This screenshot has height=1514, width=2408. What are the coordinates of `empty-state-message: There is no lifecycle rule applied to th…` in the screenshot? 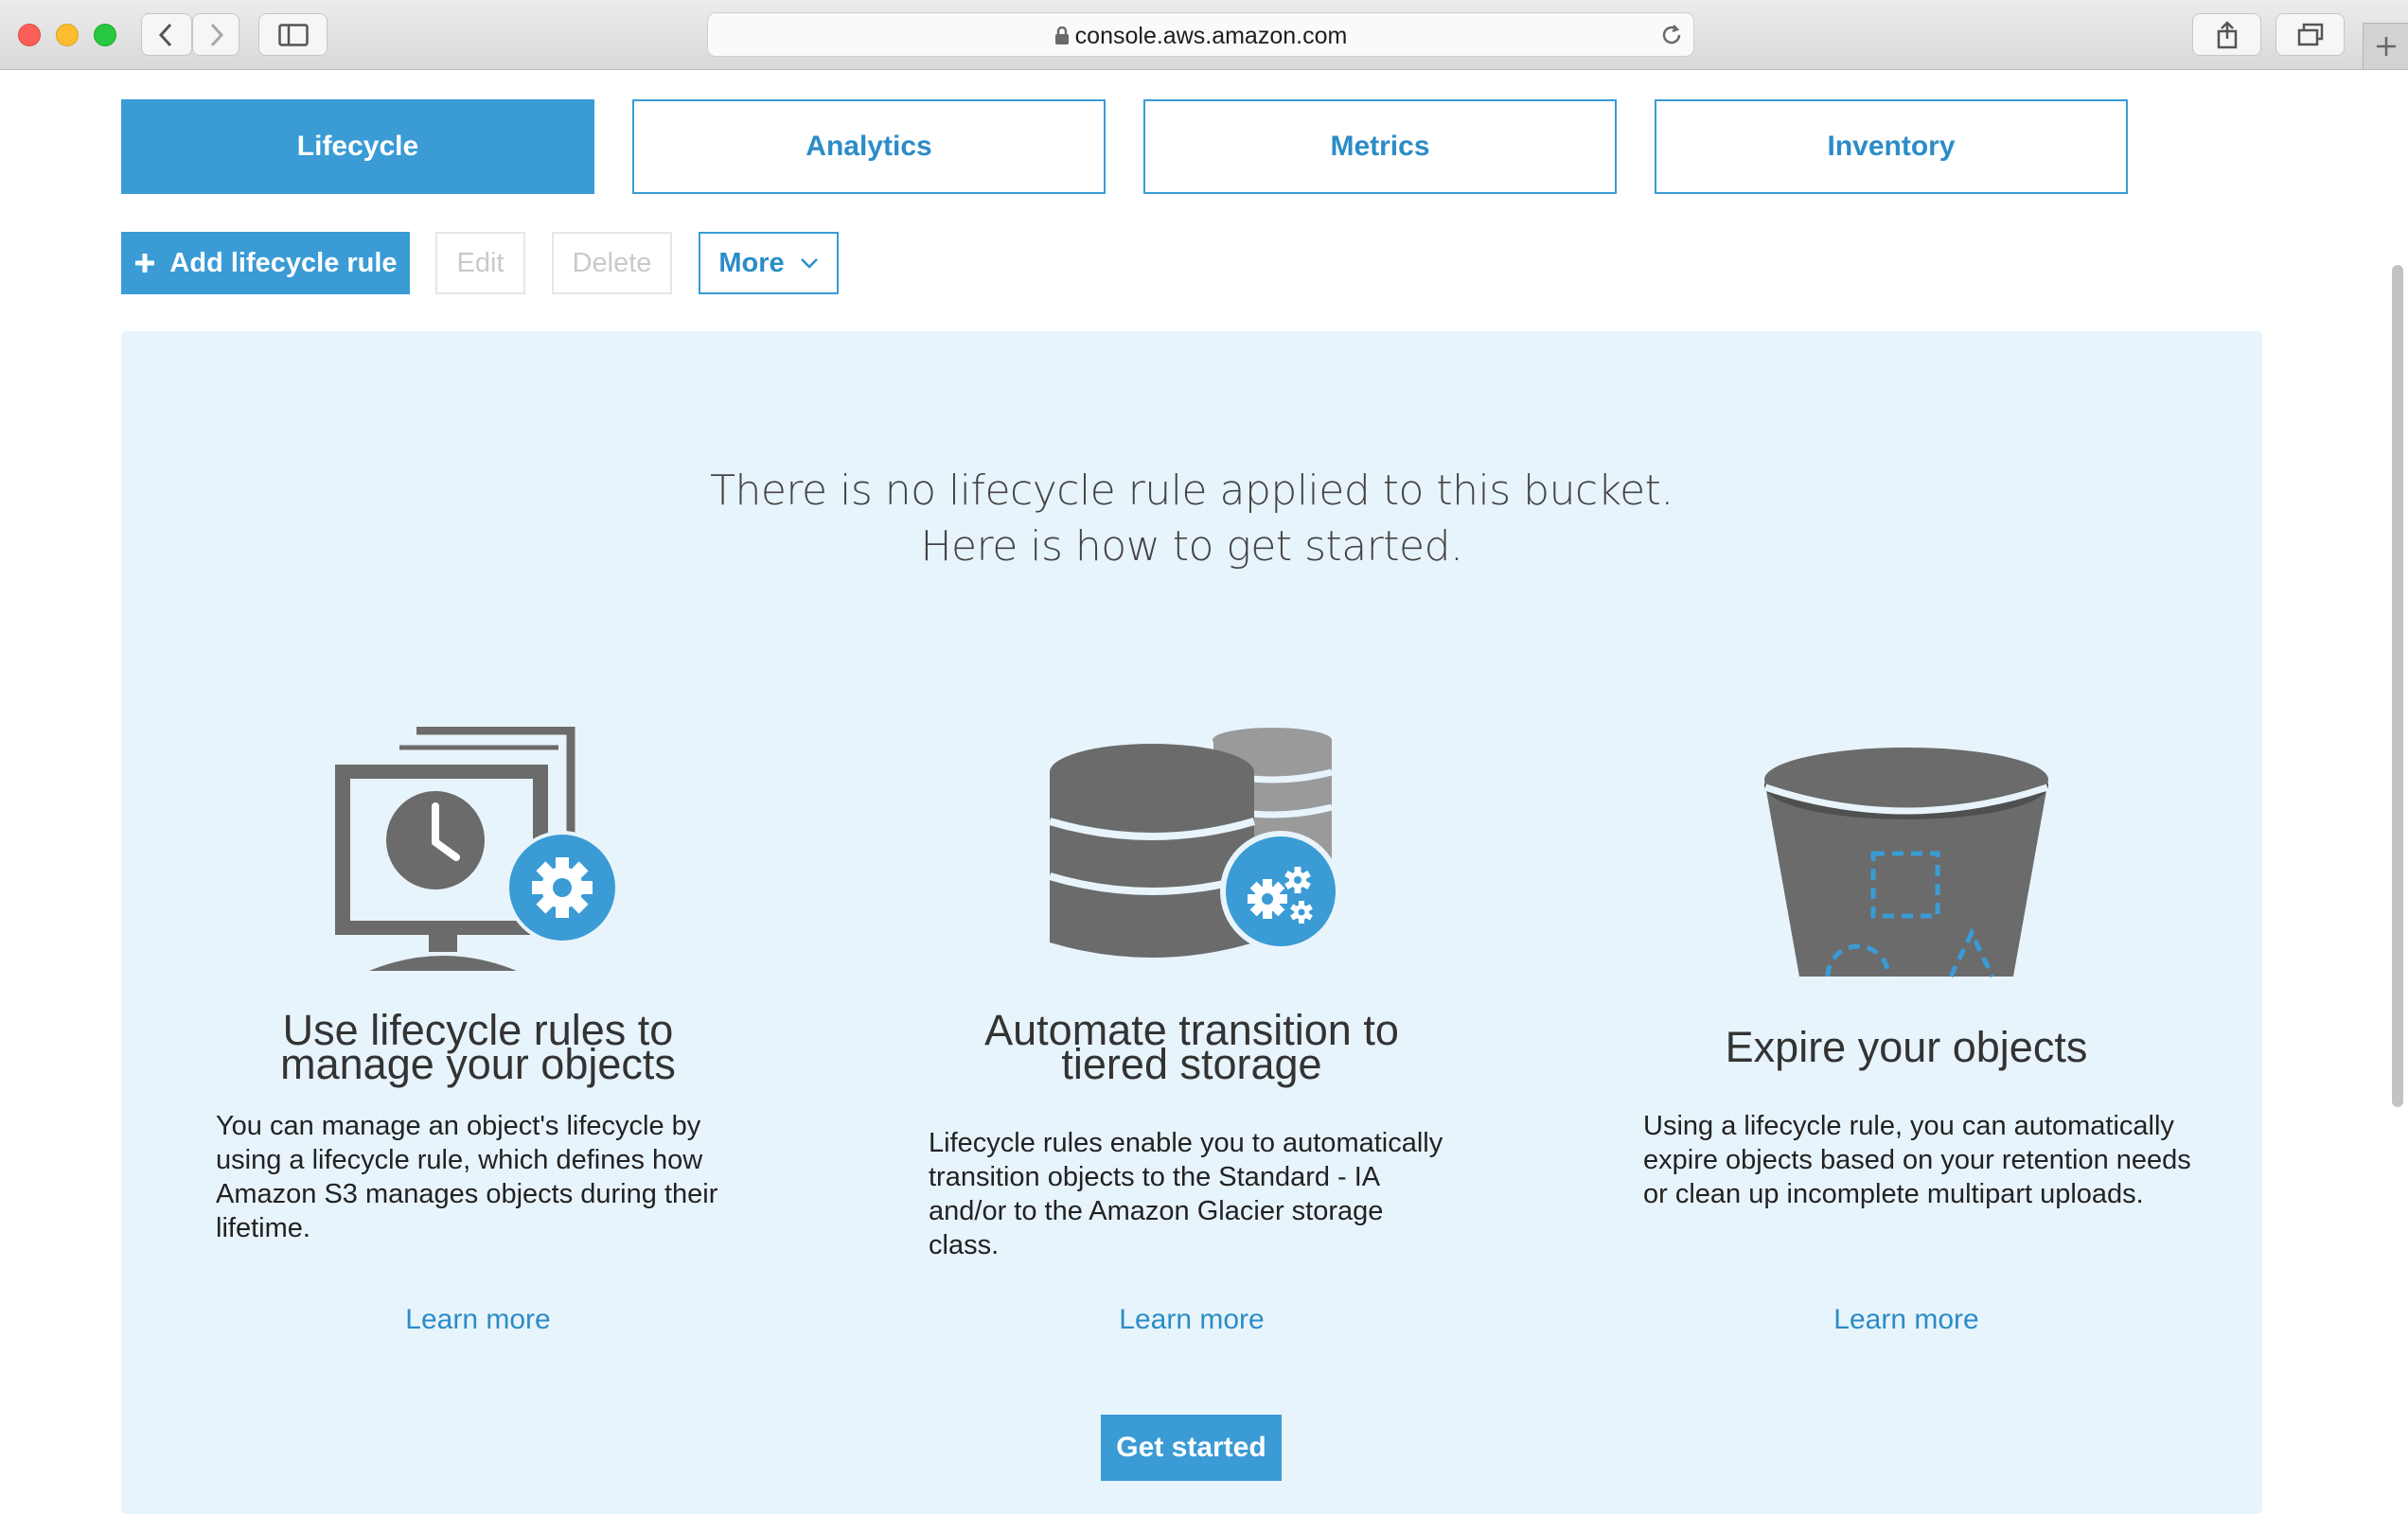 It's located at (1191, 491).